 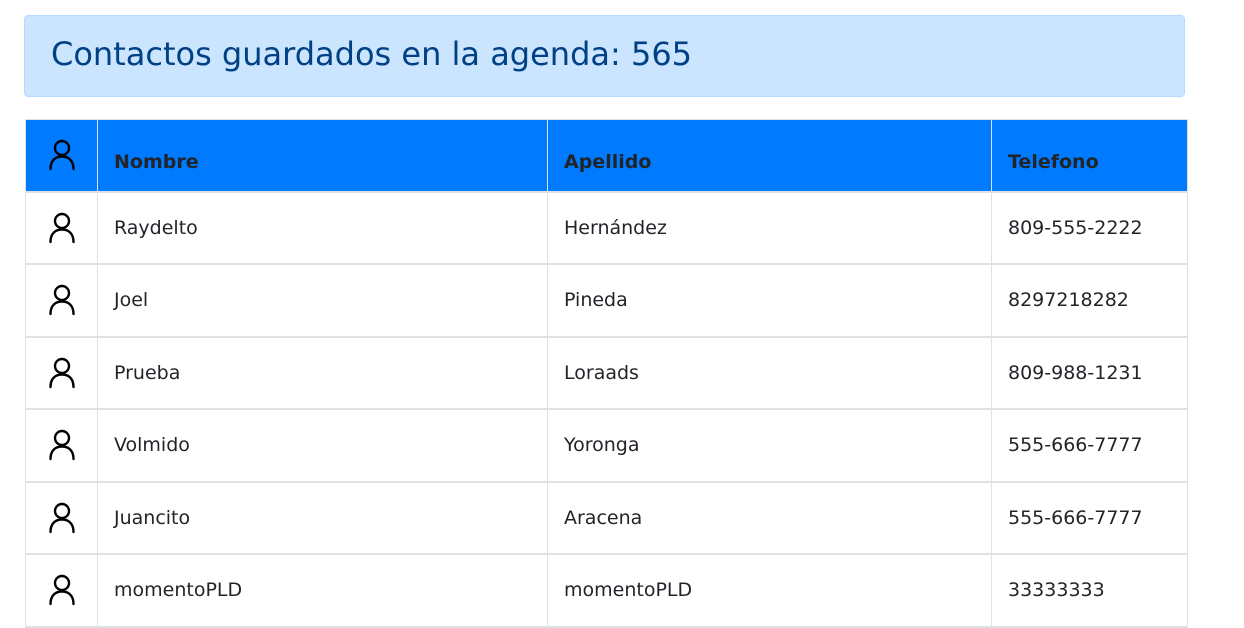 What do you see at coordinates (322, 300) in the screenshot?
I see `cell-nombre: Joel` at bounding box center [322, 300].